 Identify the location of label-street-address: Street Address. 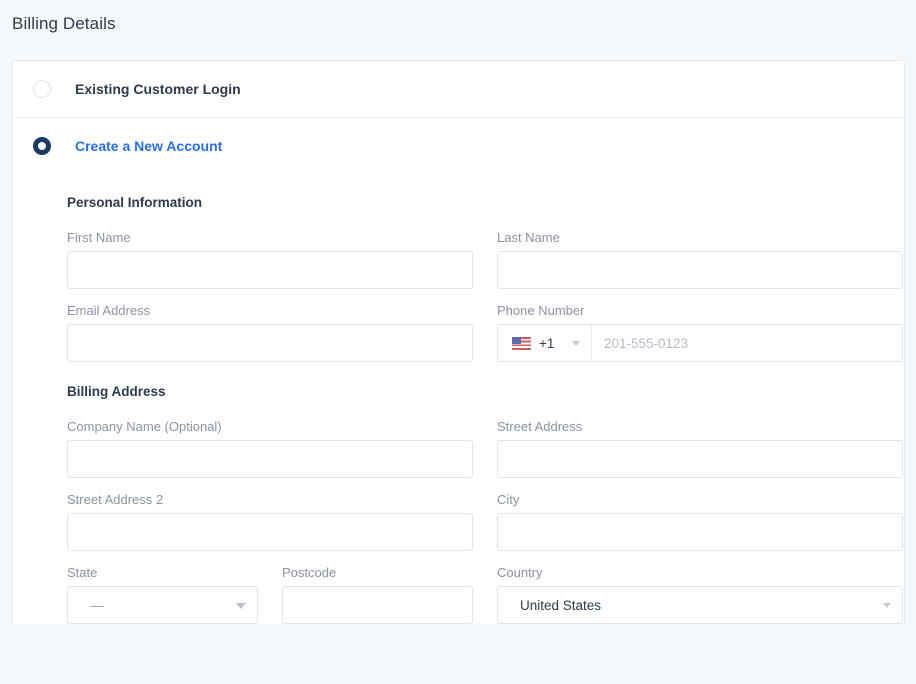
(540, 426).